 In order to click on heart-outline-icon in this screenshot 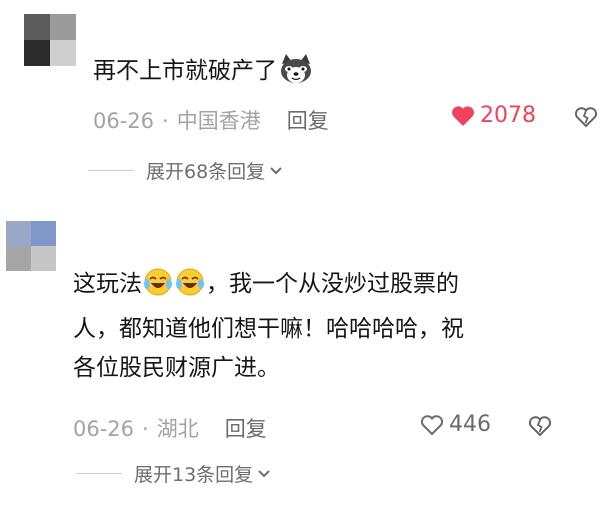, I will do `click(432, 424)`.